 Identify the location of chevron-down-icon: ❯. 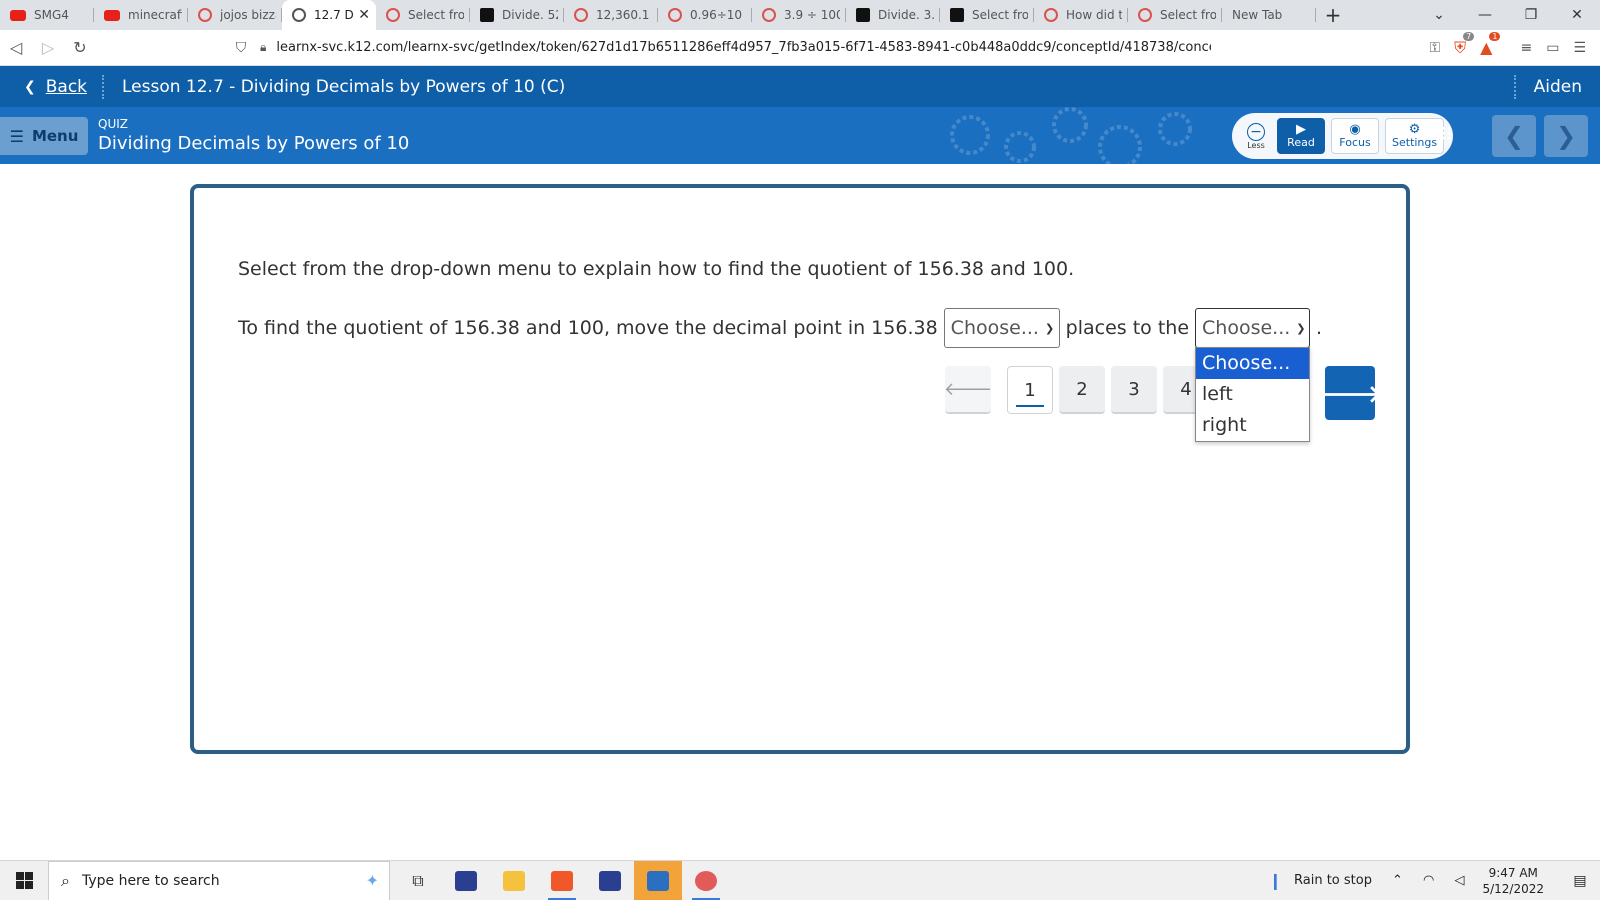
(1301, 328).